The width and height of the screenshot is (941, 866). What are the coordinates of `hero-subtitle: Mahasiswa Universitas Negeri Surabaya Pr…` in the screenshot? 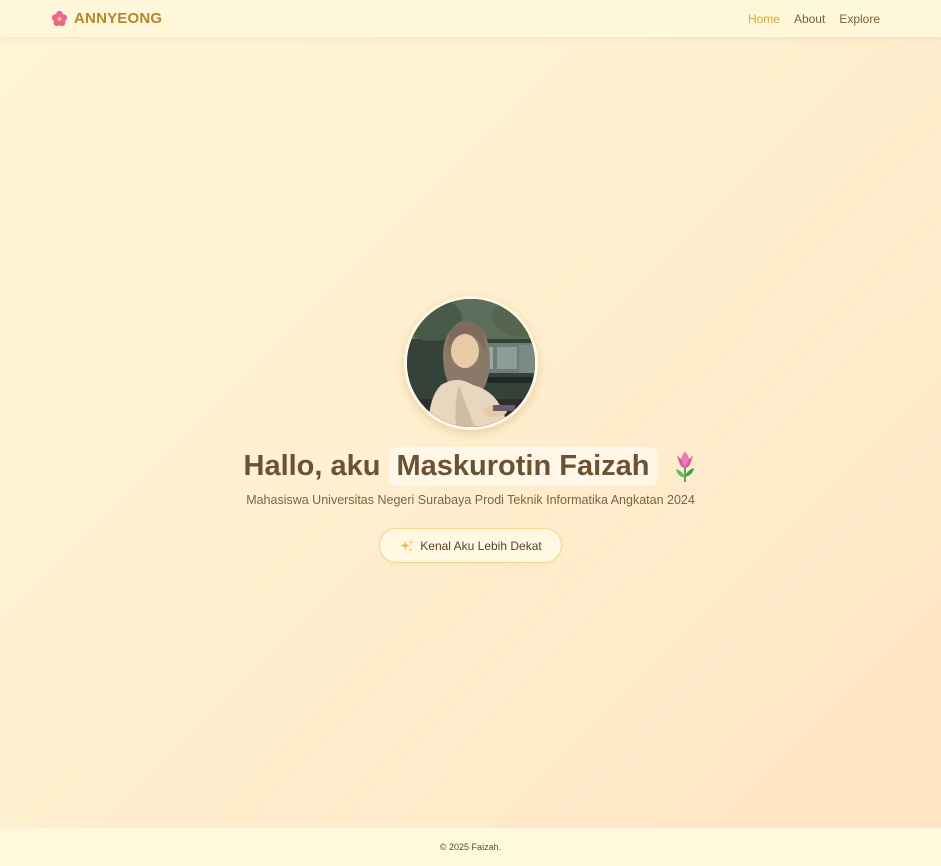 It's located at (470, 500).